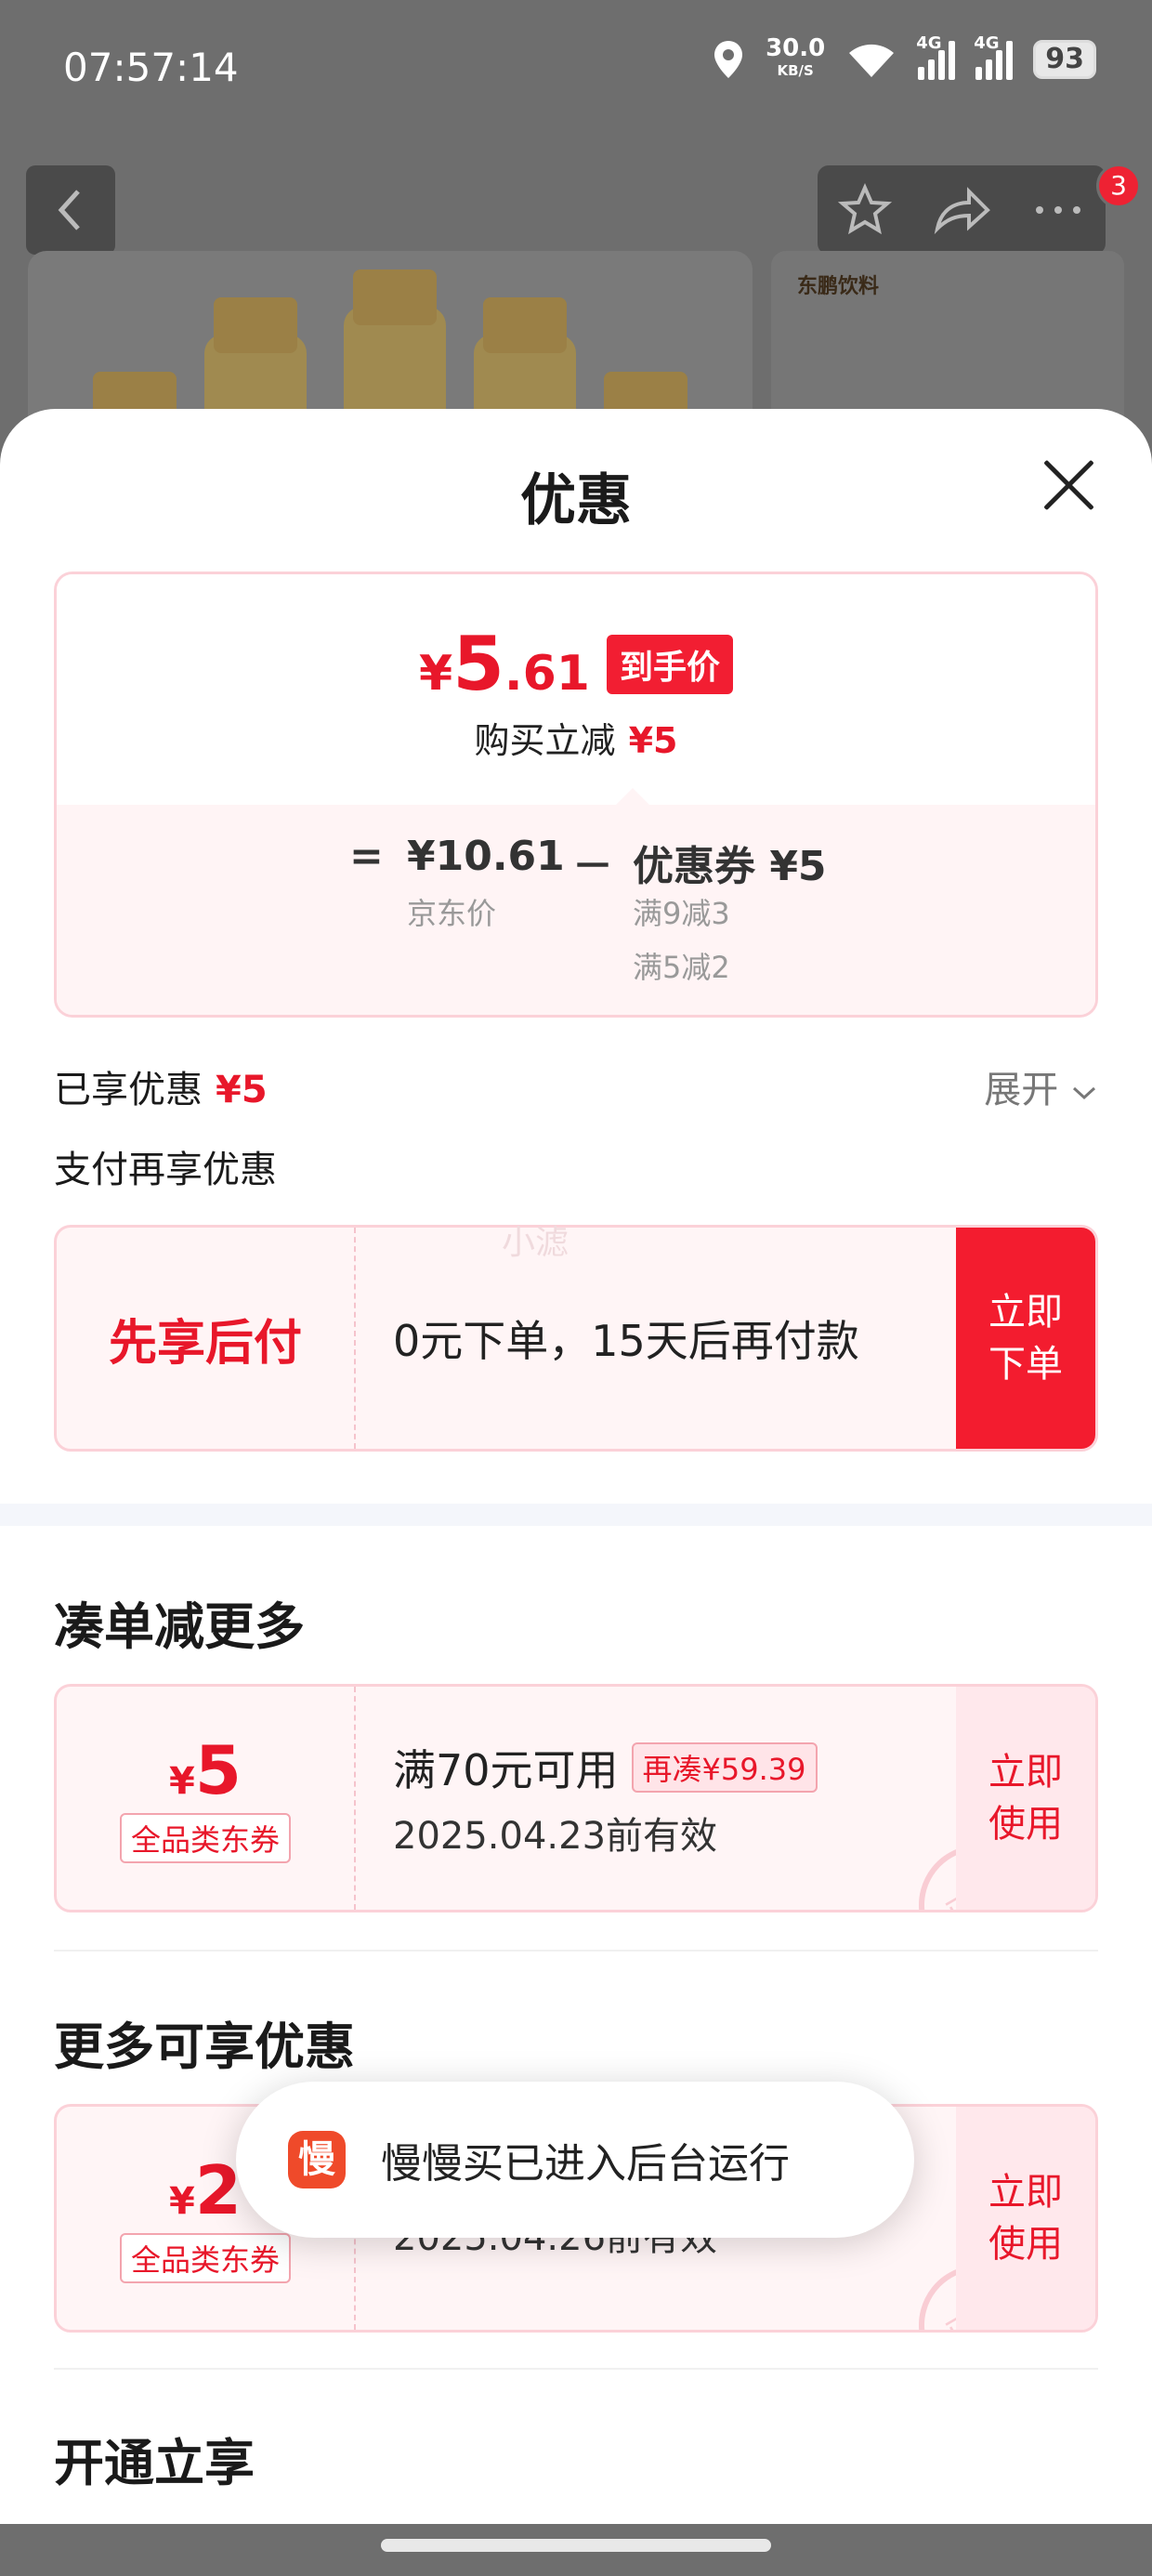  What do you see at coordinates (669, 664) in the screenshot?
I see `final-price-tag: 到手价` at bounding box center [669, 664].